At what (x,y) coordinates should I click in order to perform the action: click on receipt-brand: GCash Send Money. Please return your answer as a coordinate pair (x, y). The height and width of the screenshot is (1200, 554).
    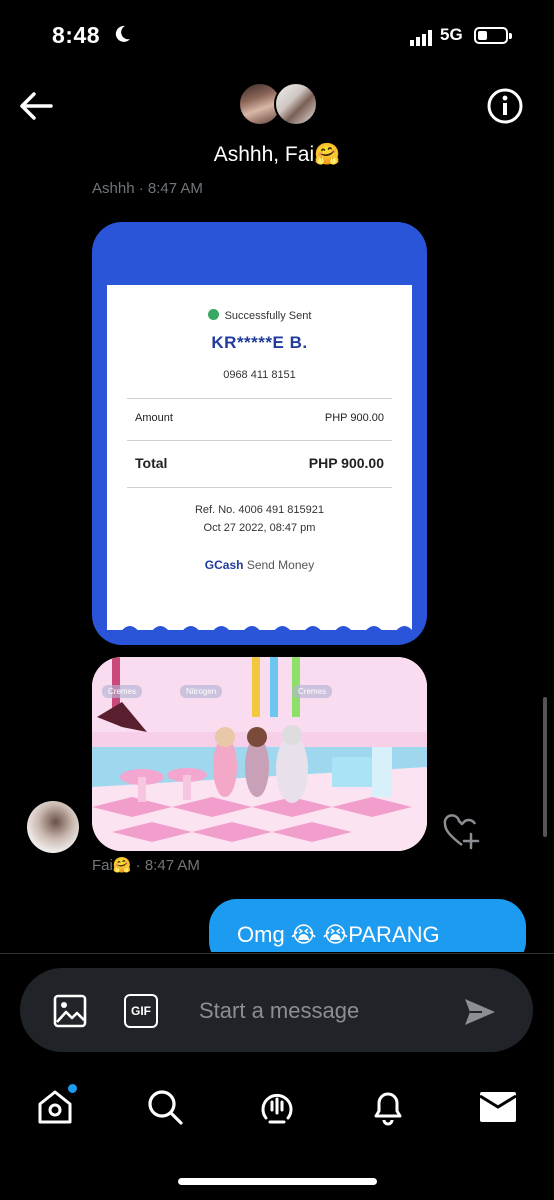
    Looking at the image, I should click on (259, 565).